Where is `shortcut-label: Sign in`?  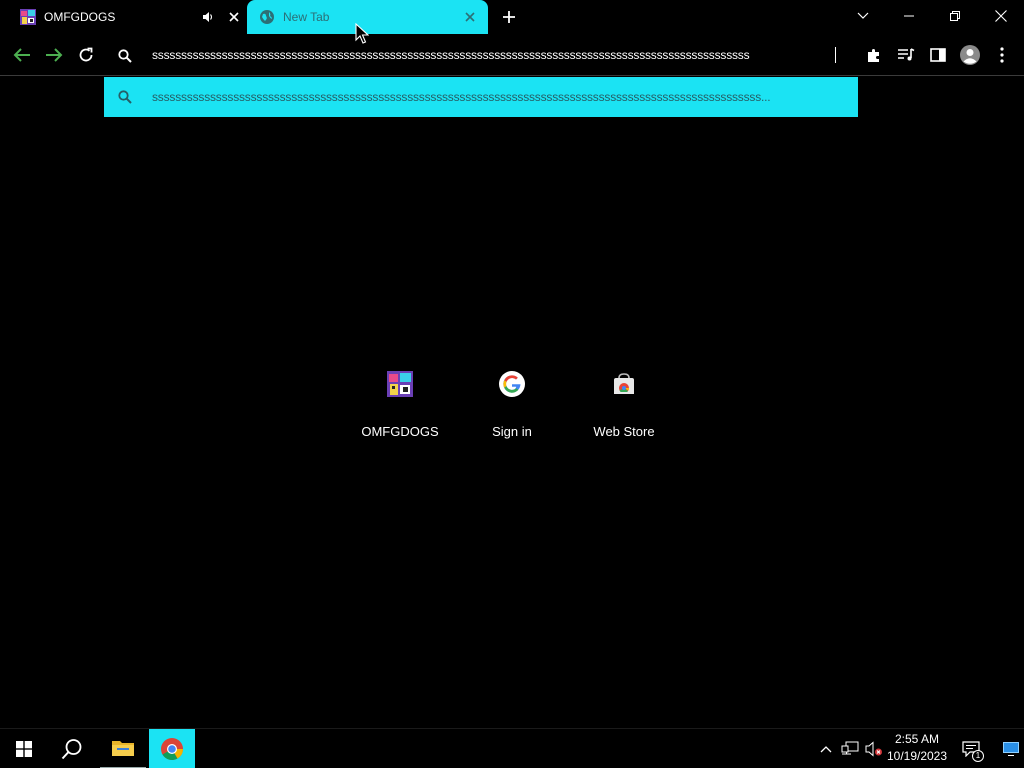
shortcut-label: Sign in is located at coordinates (512, 431).